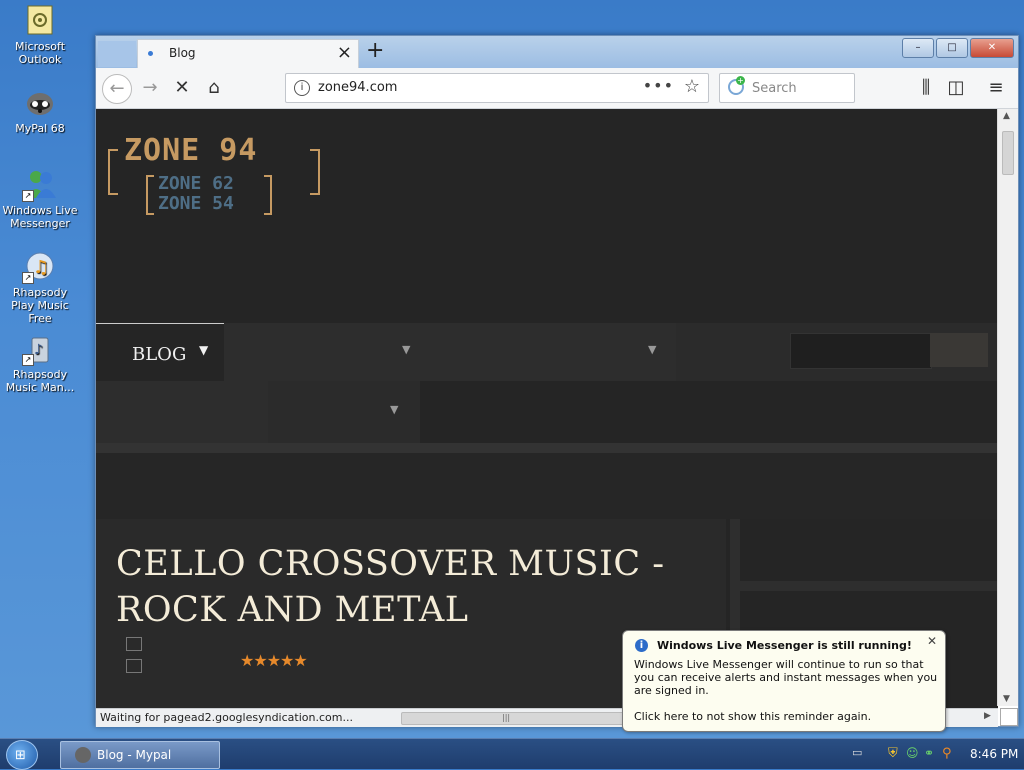  I want to click on url-text: zone94.com, so click(358, 87).